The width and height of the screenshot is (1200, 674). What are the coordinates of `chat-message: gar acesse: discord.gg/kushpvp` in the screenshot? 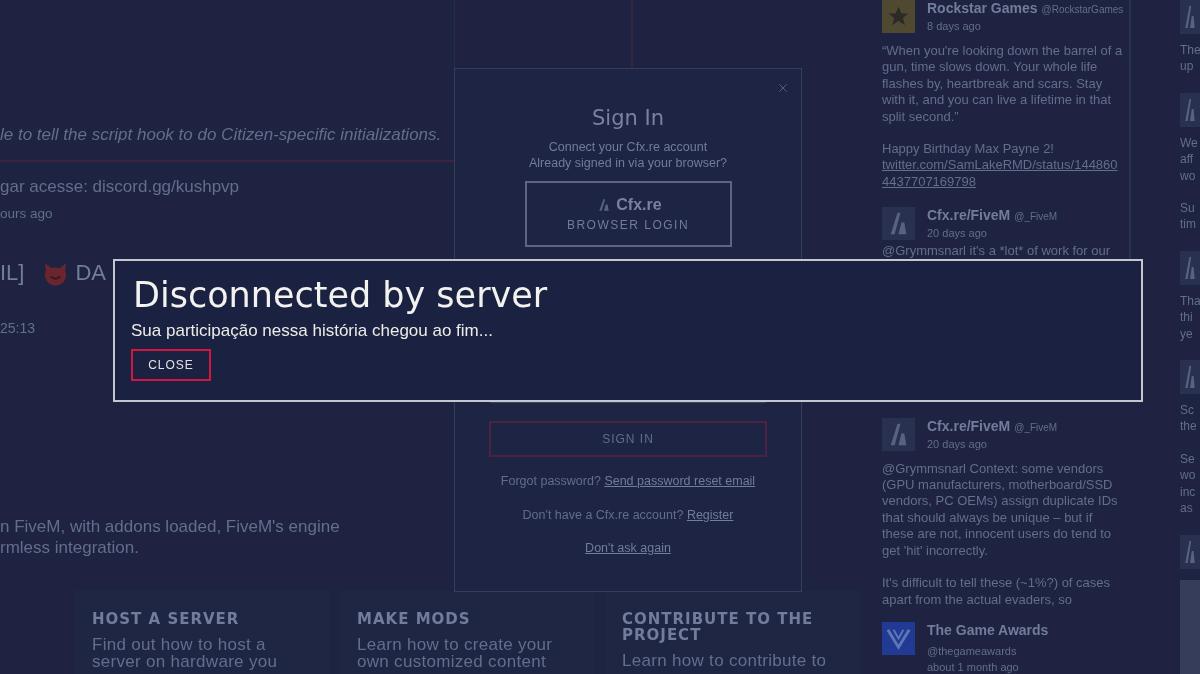 It's located at (120, 187).